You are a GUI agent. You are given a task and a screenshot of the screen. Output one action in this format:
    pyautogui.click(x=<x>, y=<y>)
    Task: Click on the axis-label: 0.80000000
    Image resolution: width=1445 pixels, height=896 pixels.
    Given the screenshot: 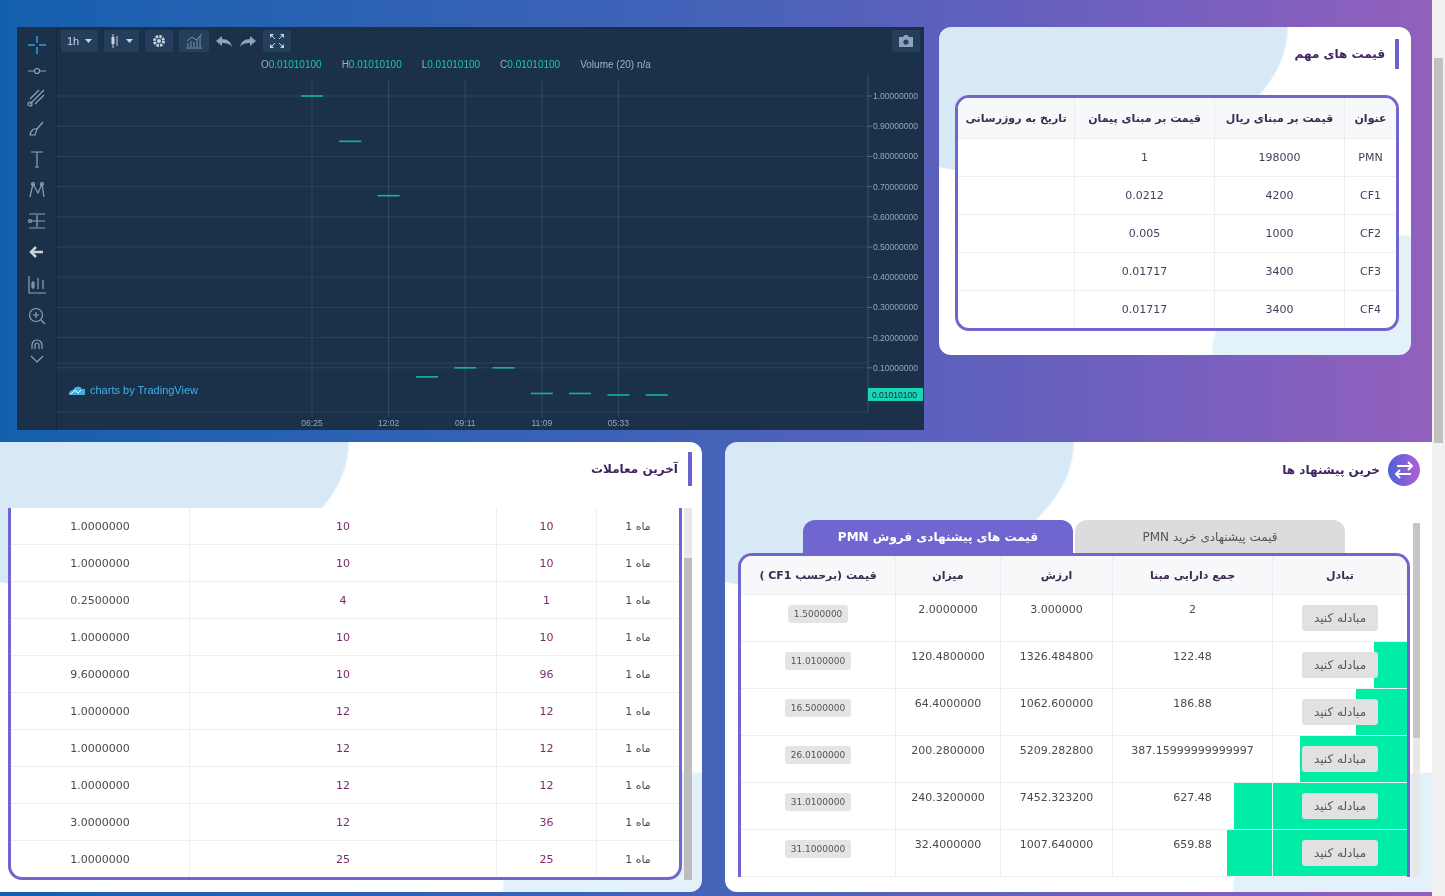 What is the action you would take?
    pyautogui.click(x=895, y=156)
    